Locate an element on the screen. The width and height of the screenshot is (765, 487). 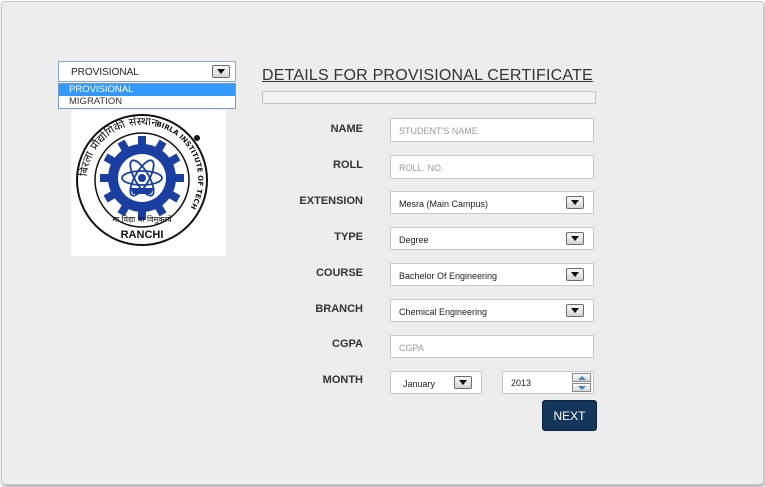
month-value: January is located at coordinates (419, 384).